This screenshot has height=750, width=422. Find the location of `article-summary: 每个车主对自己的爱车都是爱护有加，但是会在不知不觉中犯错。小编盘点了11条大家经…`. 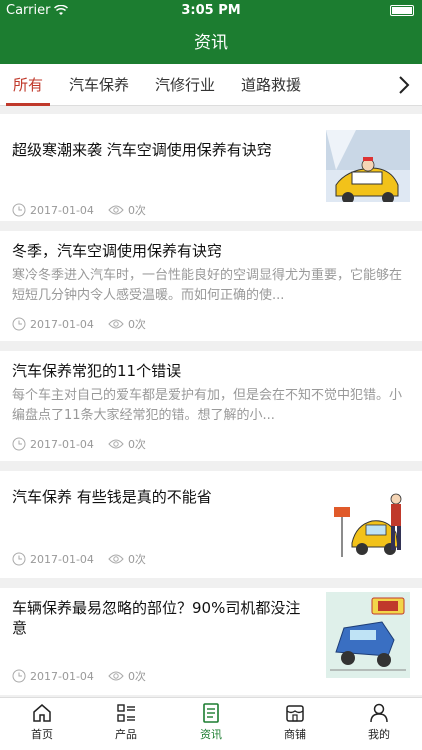

article-summary: 每个车主对自己的爱车都是爱护有加，但是会在不知不觉中犯错。小编盘点了11条大家经… is located at coordinates (207, 405).